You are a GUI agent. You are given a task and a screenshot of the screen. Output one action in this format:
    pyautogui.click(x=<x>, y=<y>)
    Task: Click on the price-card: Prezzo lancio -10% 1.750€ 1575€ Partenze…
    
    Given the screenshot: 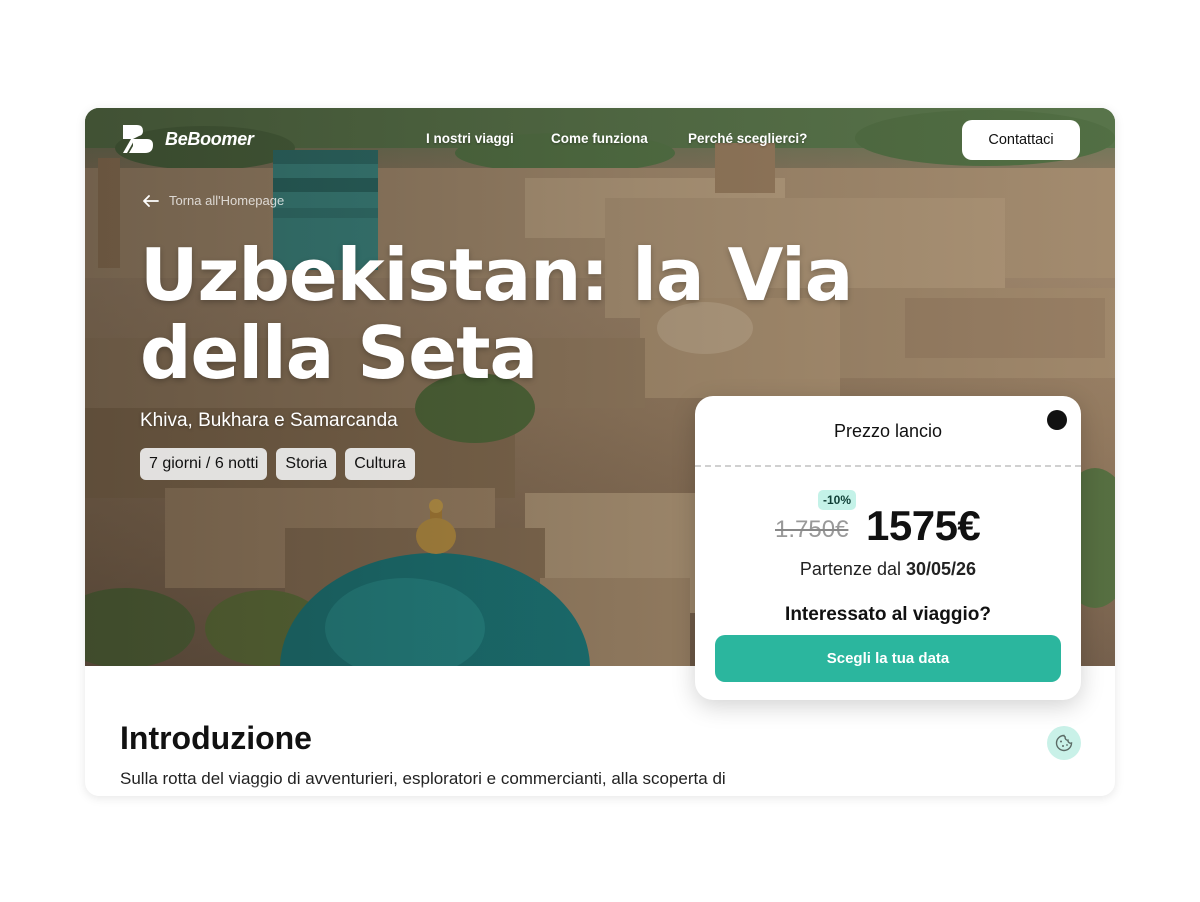 What is the action you would take?
    pyautogui.click(x=888, y=548)
    